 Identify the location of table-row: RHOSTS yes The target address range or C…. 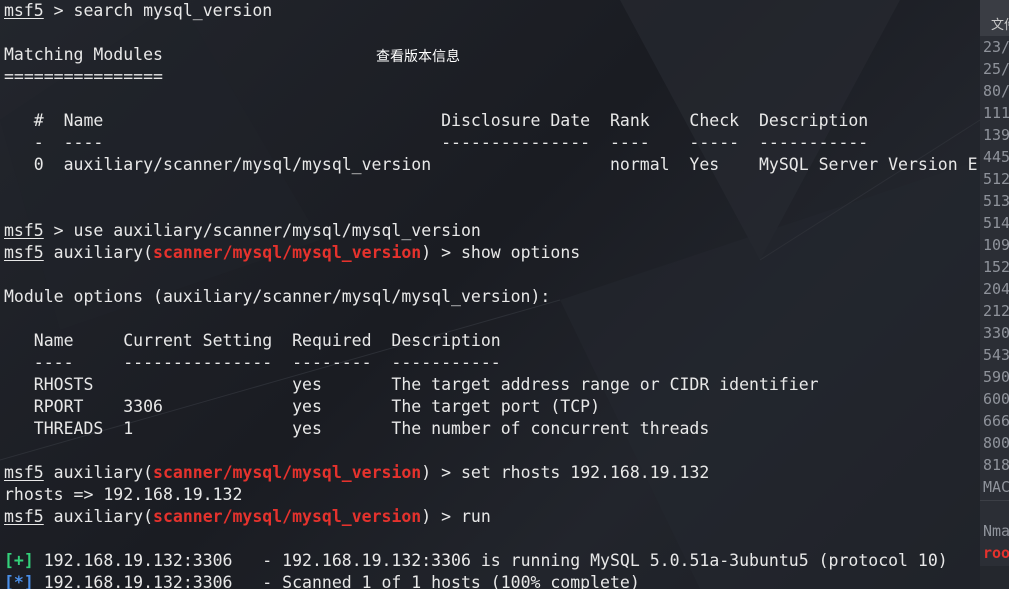
(411, 384).